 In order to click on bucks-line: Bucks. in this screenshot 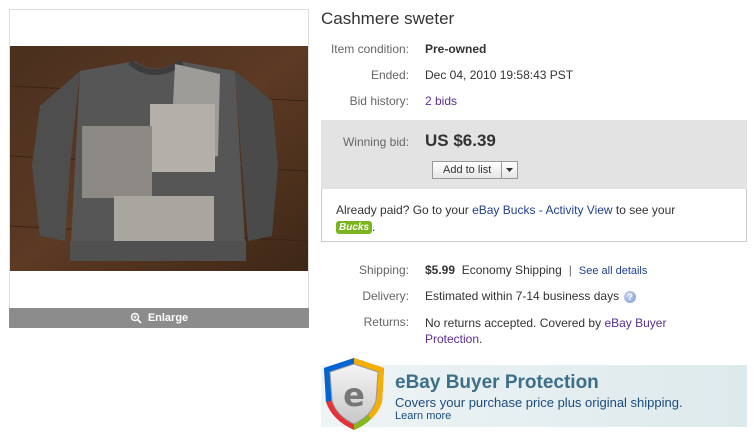, I will do `click(355, 227)`.